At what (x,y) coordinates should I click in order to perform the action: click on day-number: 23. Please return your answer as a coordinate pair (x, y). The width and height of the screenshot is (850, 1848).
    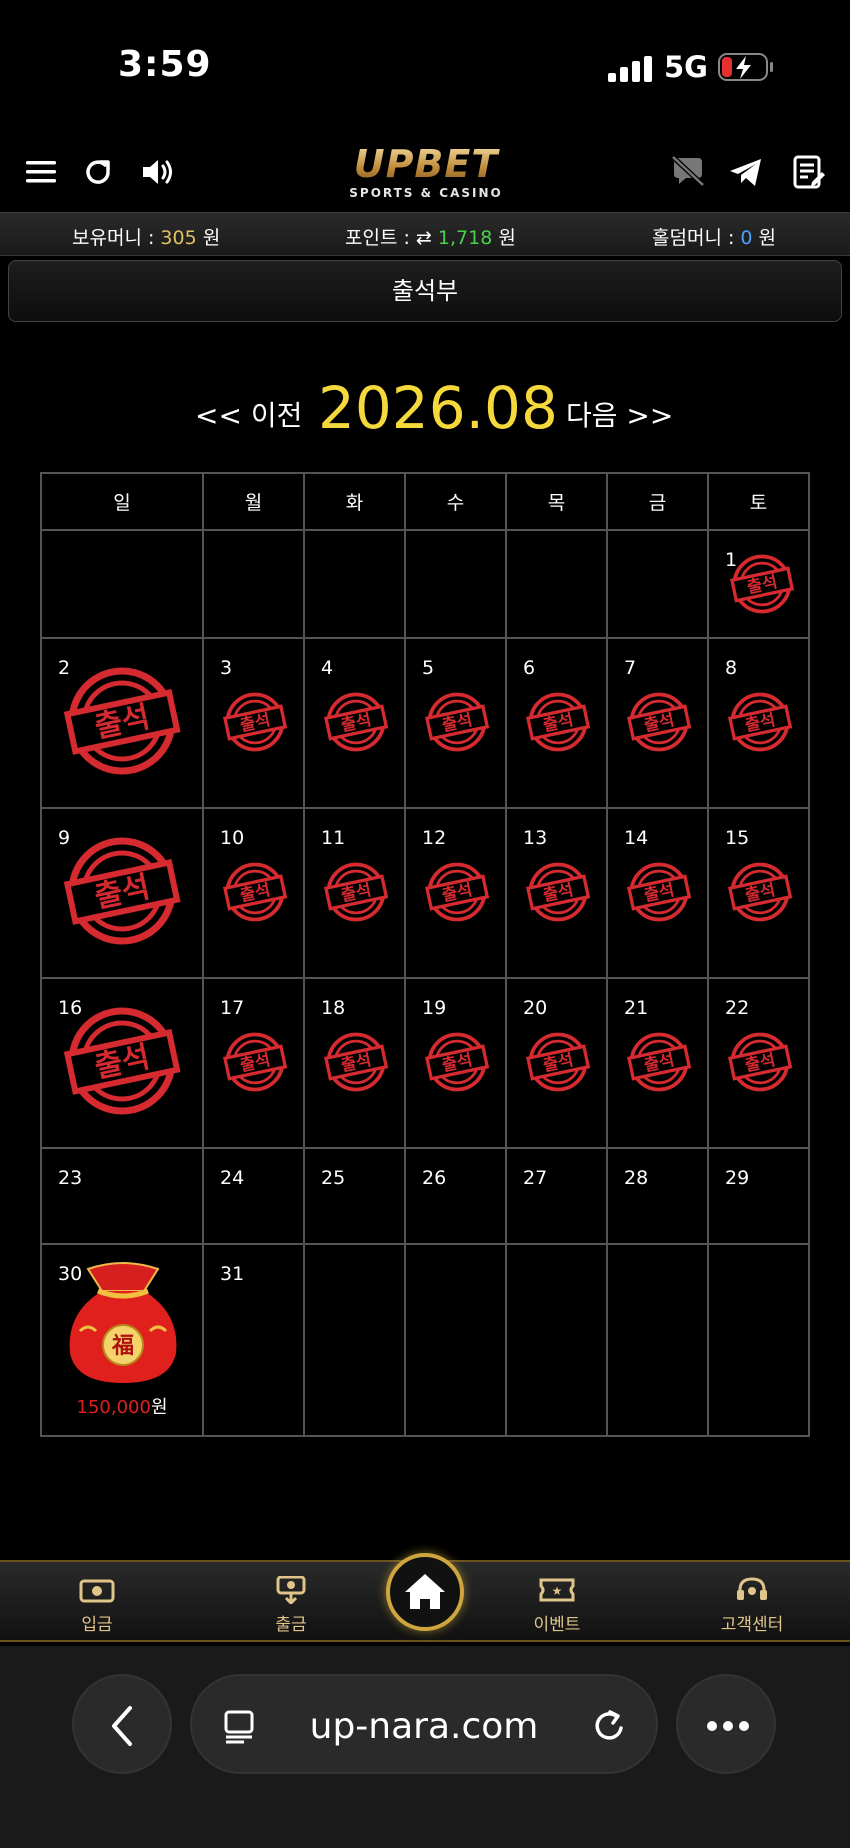
    Looking at the image, I should click on (70, 1178).